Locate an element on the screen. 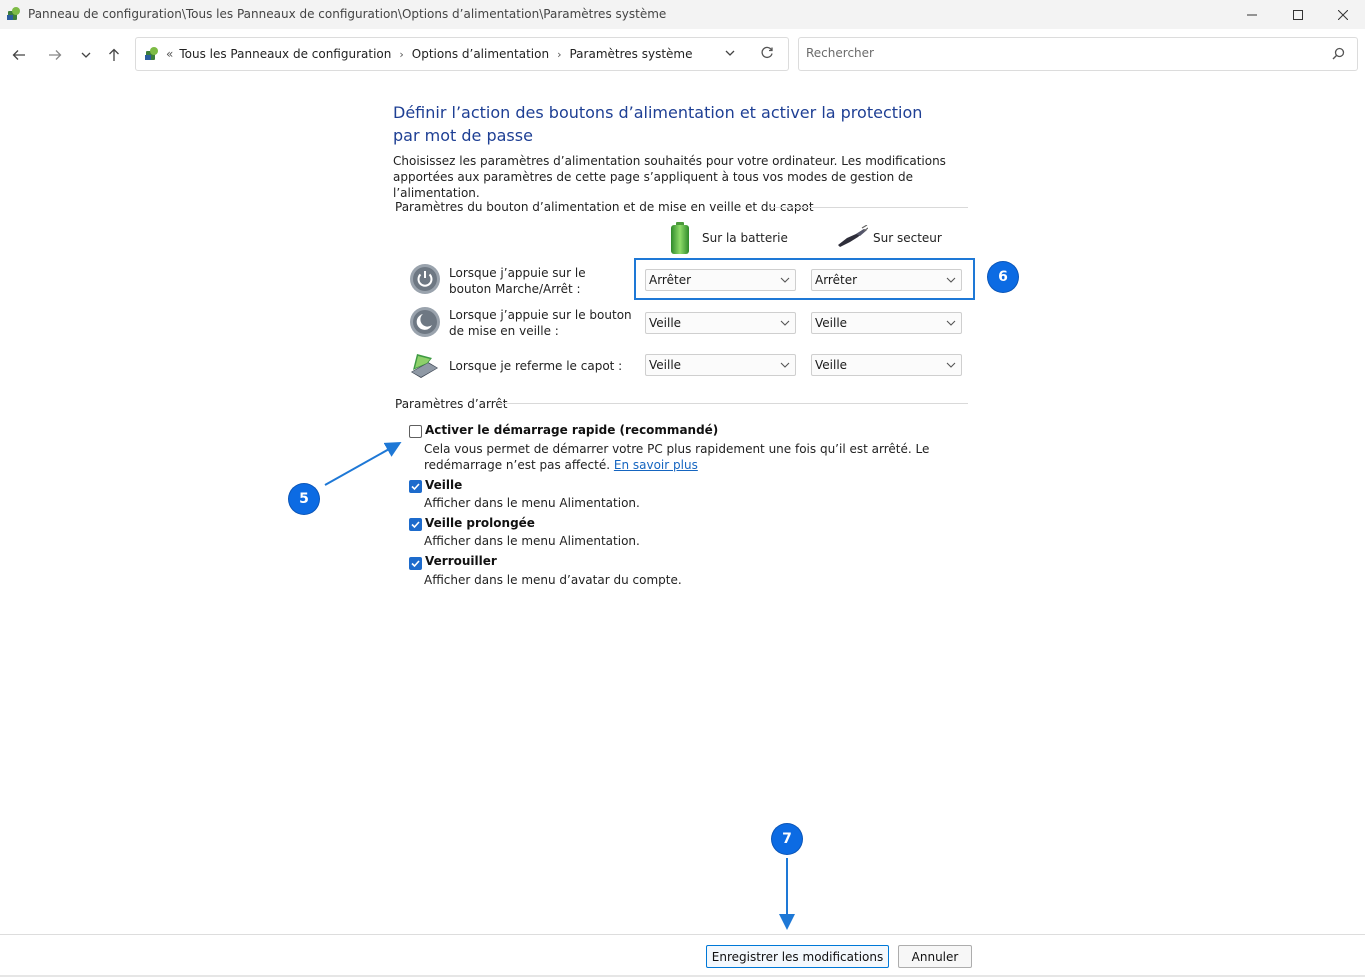 Image resolution: width=1365 pixels, height=977 pixels. forward-button is located at coordinates (55, 55).